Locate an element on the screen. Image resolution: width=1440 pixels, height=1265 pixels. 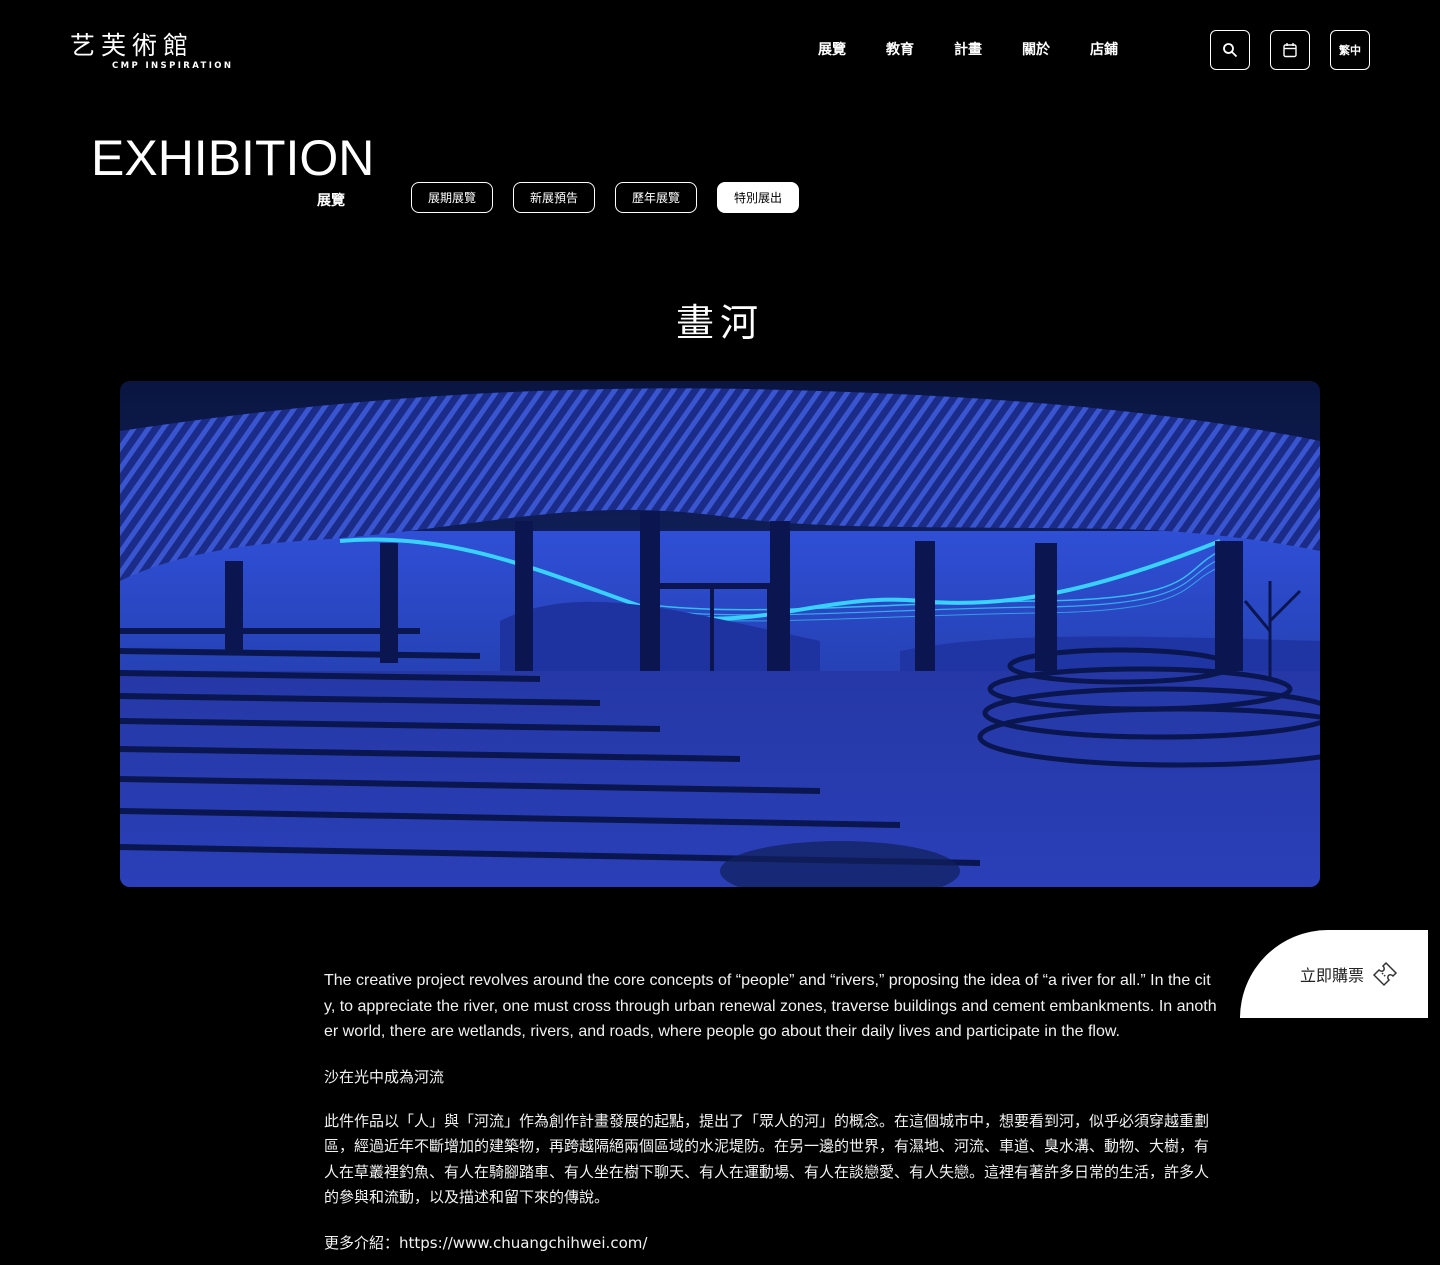
more-info: 更多介紹：https://www.chuangchihwei.com/ is located at coordinates (772, 1243).